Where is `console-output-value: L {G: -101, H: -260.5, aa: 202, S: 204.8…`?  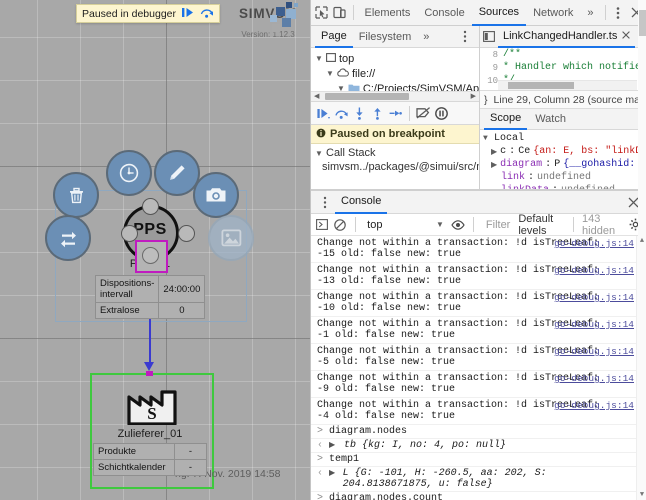
console-output-value: L {G: -101, H: -260.5, aa: 202, S: 204.8… is located at coordinates (492, 479).